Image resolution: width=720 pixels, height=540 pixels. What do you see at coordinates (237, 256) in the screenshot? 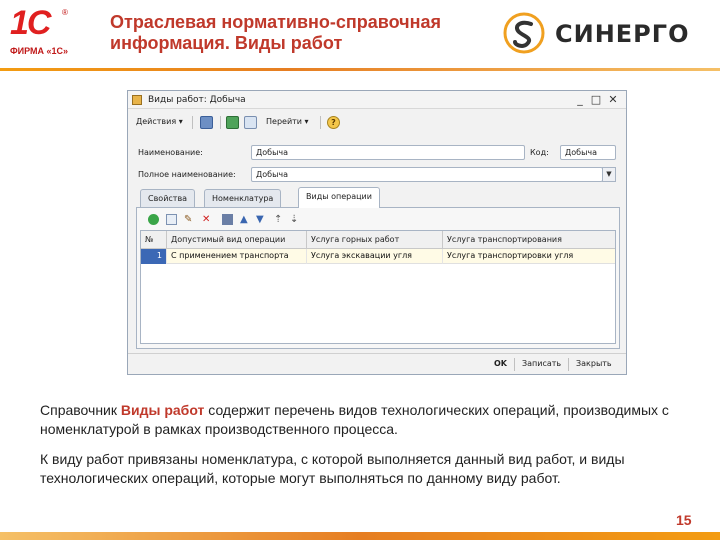
I see `row-operation: С применением транспорта` at bounding box center [237, 256].